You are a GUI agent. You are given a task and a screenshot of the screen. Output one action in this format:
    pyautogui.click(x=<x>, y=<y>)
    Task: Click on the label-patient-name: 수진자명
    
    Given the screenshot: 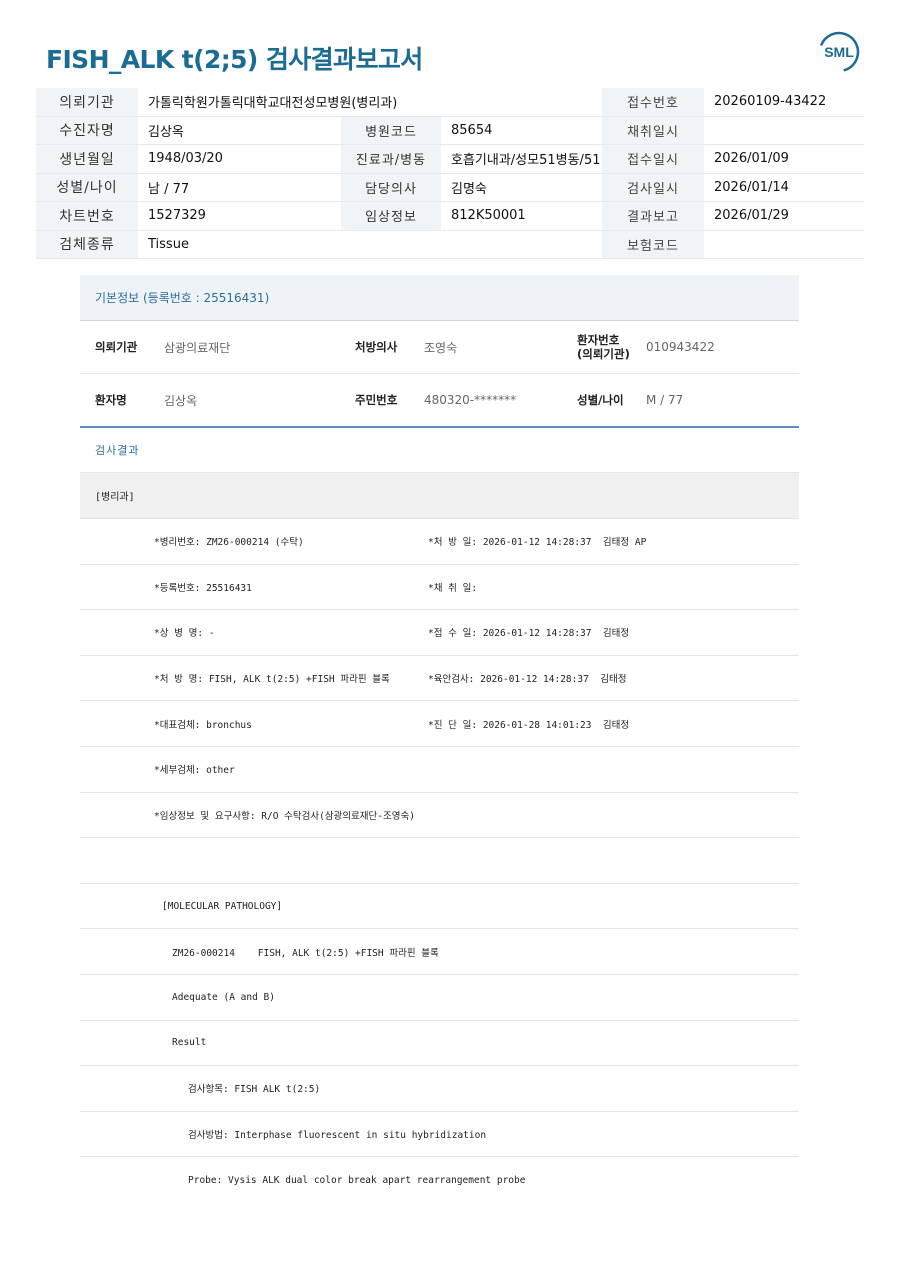 What is the action you would take?
    pyautogui.click(x=87, y=130)
    